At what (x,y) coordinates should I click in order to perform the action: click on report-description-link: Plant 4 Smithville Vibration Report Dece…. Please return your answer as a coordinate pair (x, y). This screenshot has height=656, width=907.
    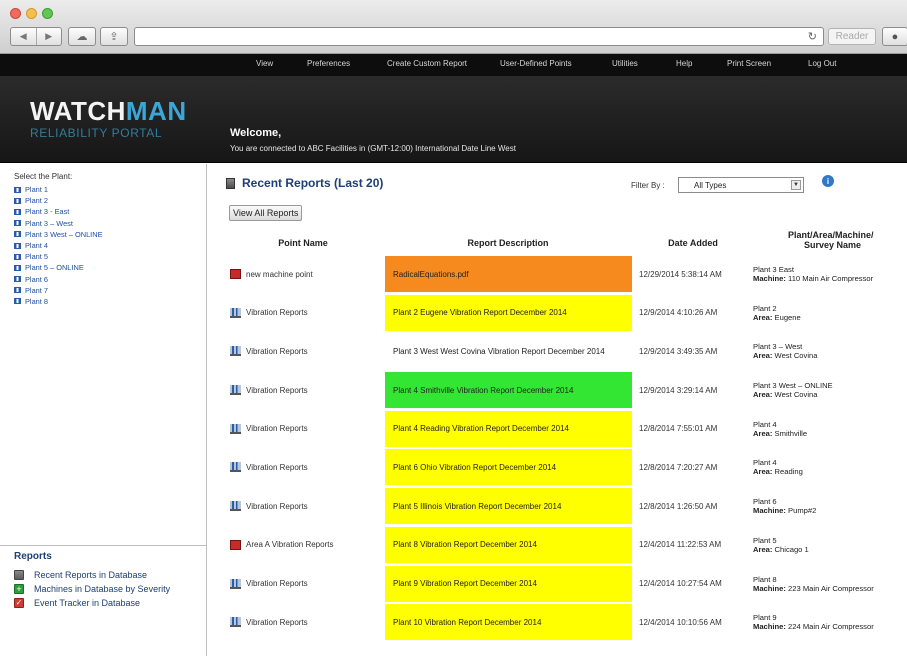
    Looking at the image, I should click on (508, 390).